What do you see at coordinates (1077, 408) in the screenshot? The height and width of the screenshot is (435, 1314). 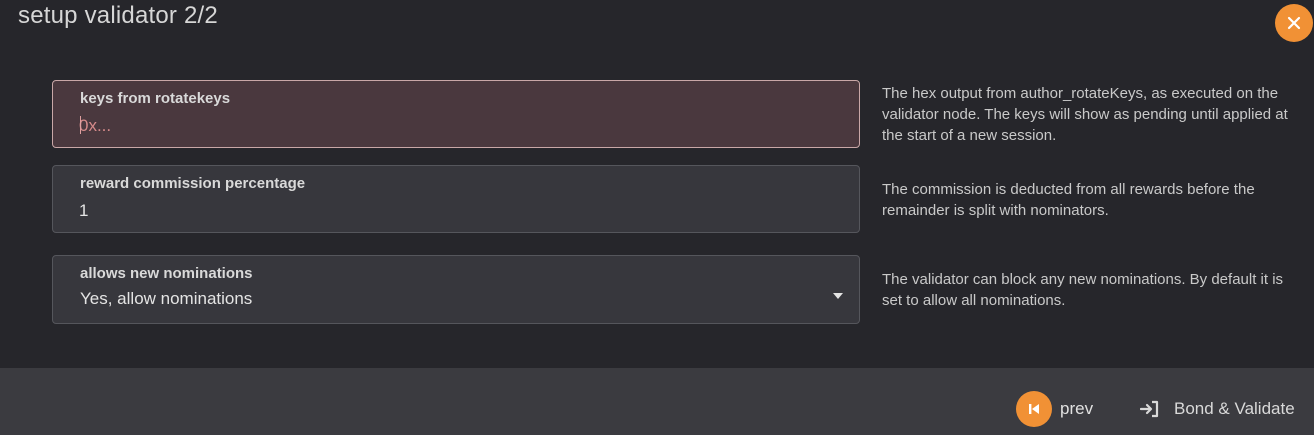 I see `prev-label: prev` at bounding box center [1077, 408].